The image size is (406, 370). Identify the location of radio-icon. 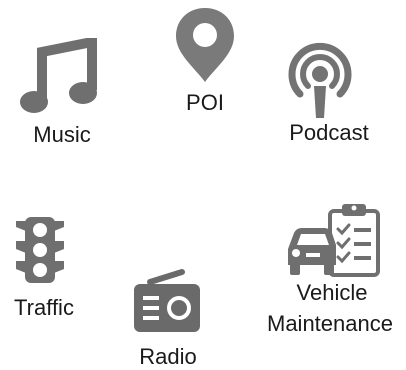
(167, 301).